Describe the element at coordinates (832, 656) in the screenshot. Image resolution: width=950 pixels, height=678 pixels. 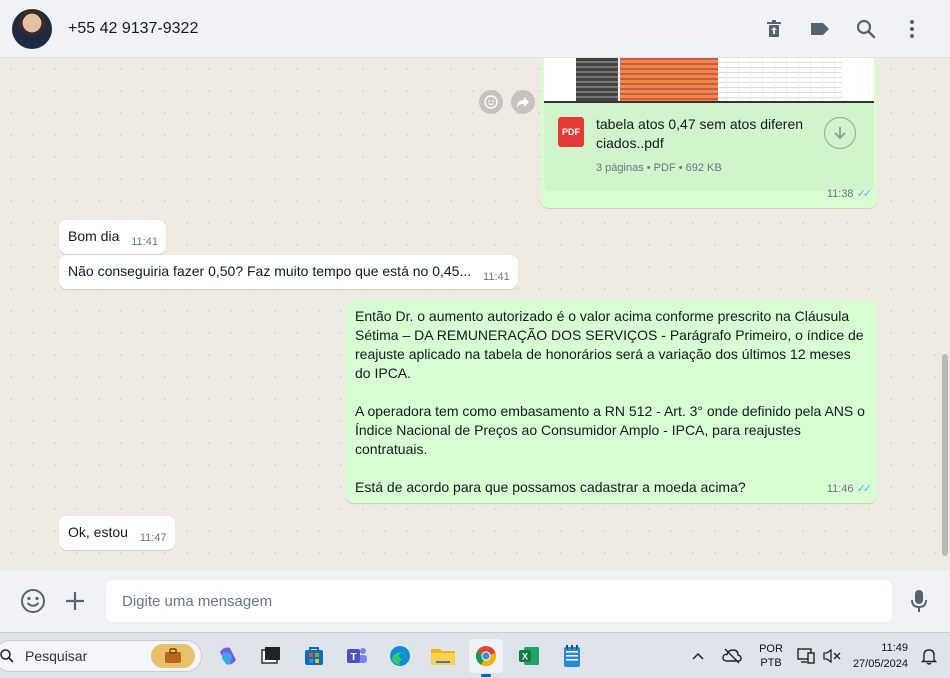
I see `volume-muted-icon` at that location.